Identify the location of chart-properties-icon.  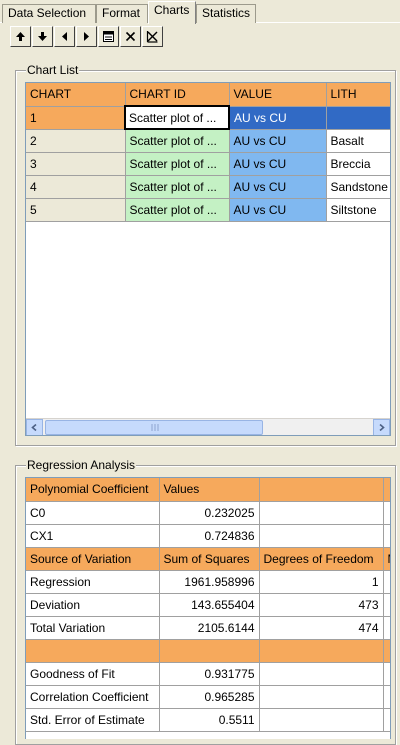
(108, 36).